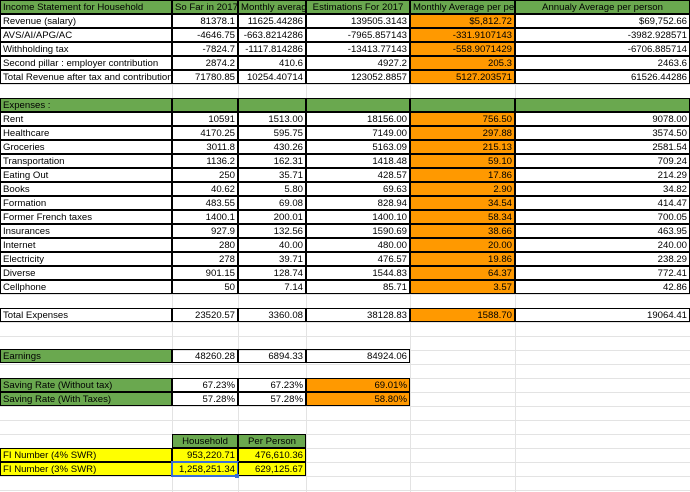 This screenshot has width=690, height=492. Describe the element at coordinates (272, 441) in the screenshot. I see `column-header-per-person: Per Person` at that location.